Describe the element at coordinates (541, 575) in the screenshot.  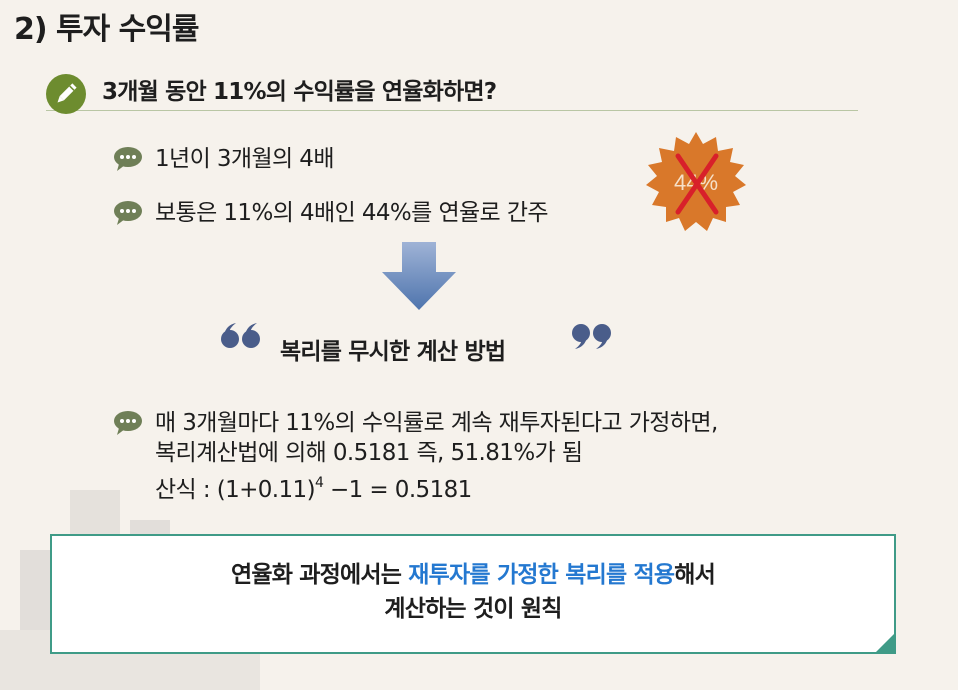
I see `conclusion-highlight: 재투자를 가정한 복리를 적용` at that location.